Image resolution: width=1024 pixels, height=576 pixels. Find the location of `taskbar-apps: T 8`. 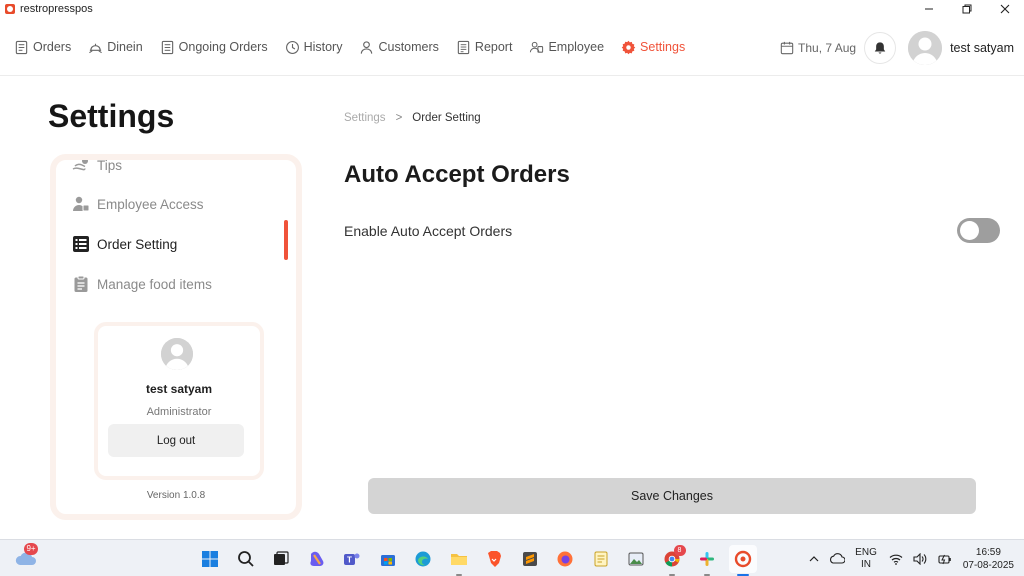

taskbar-apps: T 8 is located at coordinates (480, 560).